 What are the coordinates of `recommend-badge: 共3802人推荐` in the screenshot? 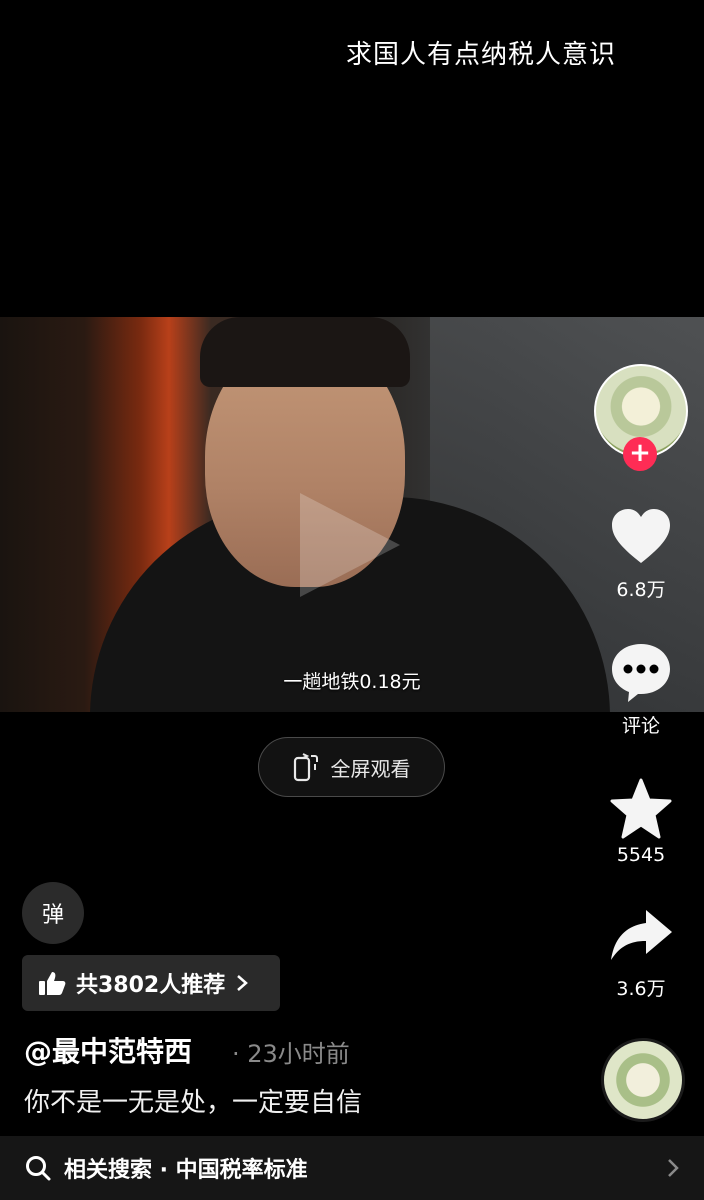 It's located at (151, 983).